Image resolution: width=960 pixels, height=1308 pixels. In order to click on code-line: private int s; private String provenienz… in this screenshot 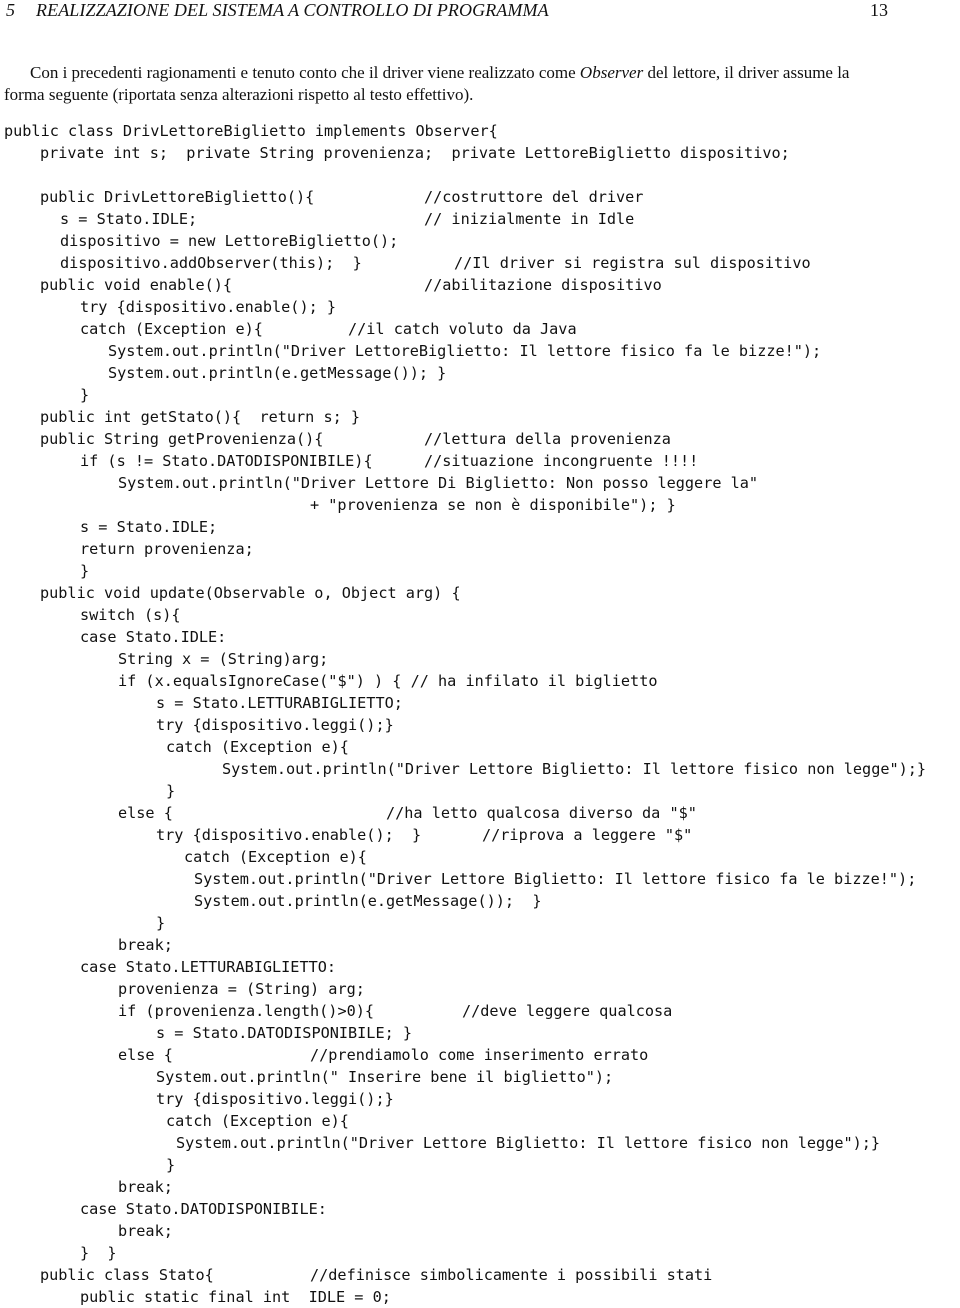, I will do `click(415, 153)`.